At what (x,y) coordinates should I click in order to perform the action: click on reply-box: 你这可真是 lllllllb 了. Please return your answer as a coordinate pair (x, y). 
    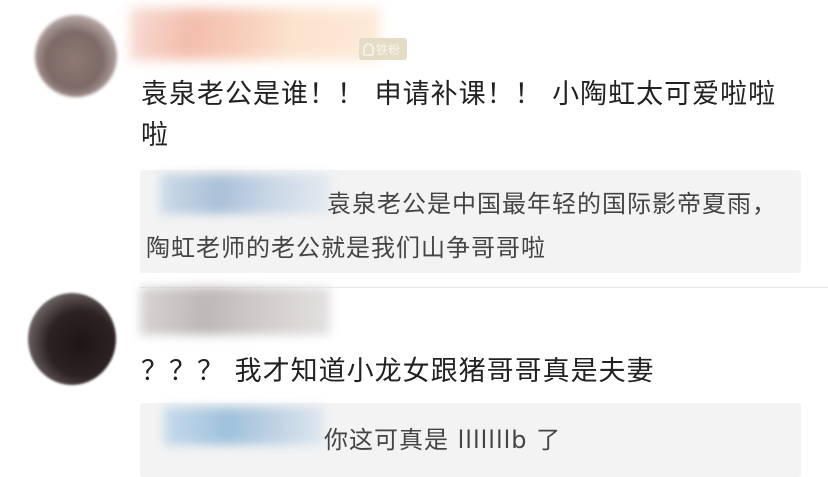
    Looking at the image, I should click on (470, 440).